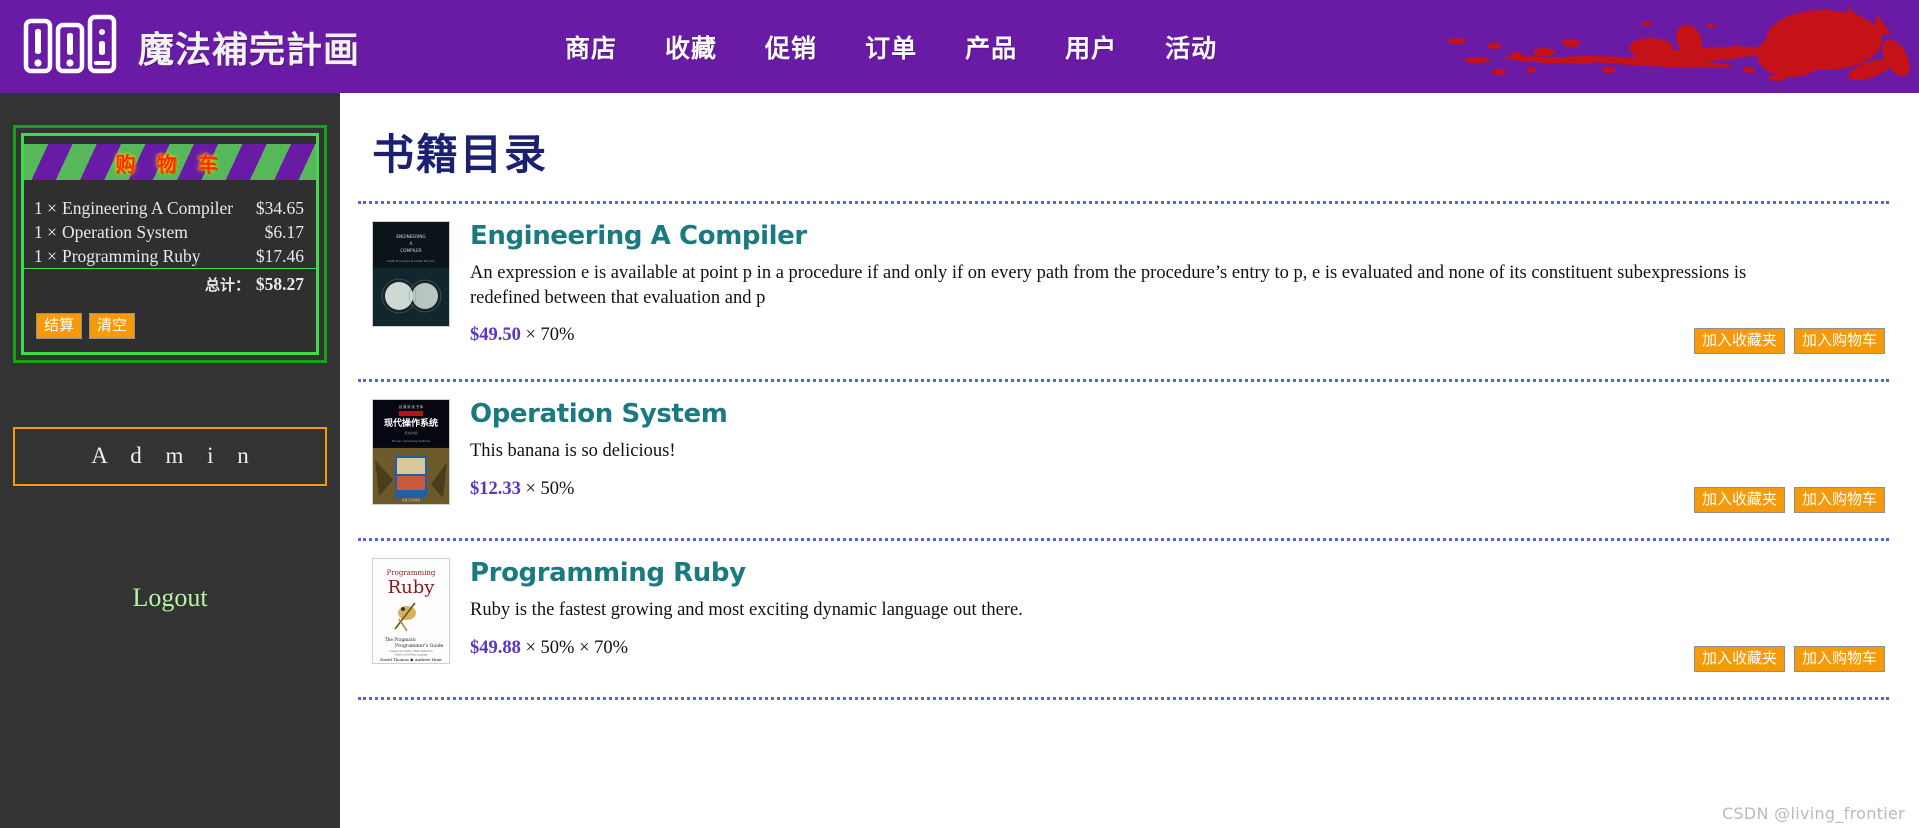  Describe the element at coordinates (1179, 414) in the screenshot. I see `book-title-link: Operation System` at that location.